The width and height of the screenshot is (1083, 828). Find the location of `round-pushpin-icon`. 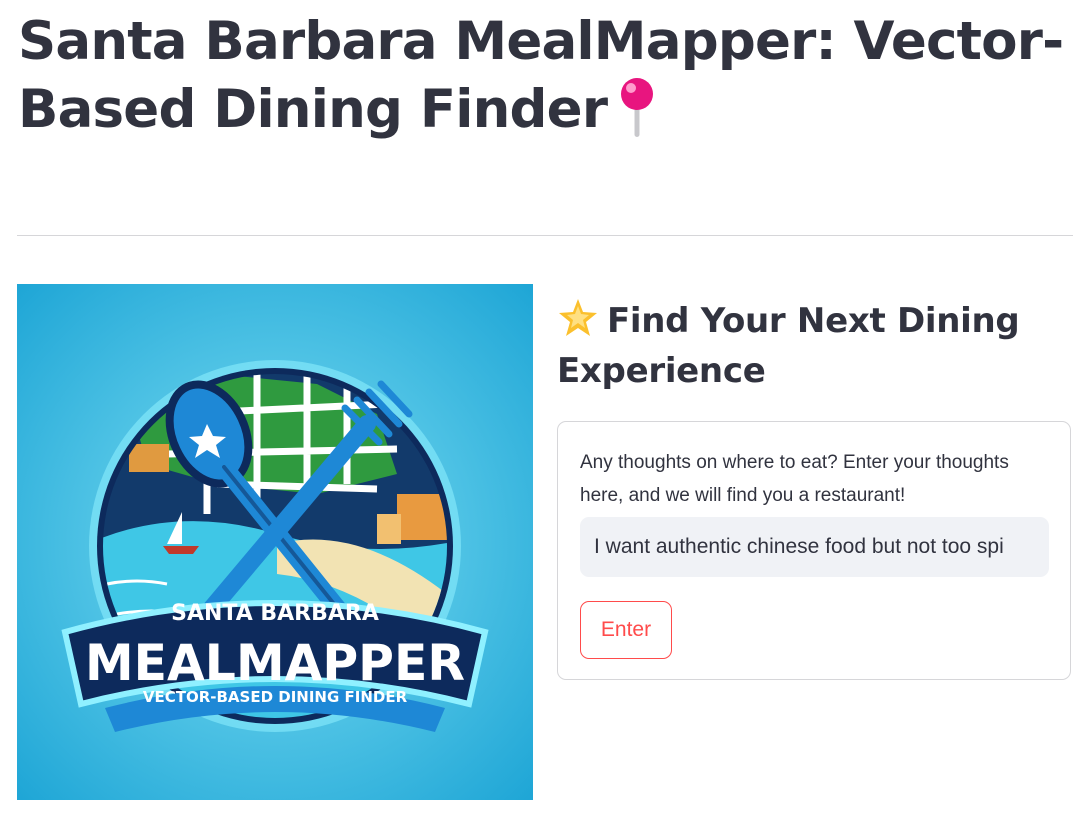

round-pushpin-icon is located at coordinates (637, 108).